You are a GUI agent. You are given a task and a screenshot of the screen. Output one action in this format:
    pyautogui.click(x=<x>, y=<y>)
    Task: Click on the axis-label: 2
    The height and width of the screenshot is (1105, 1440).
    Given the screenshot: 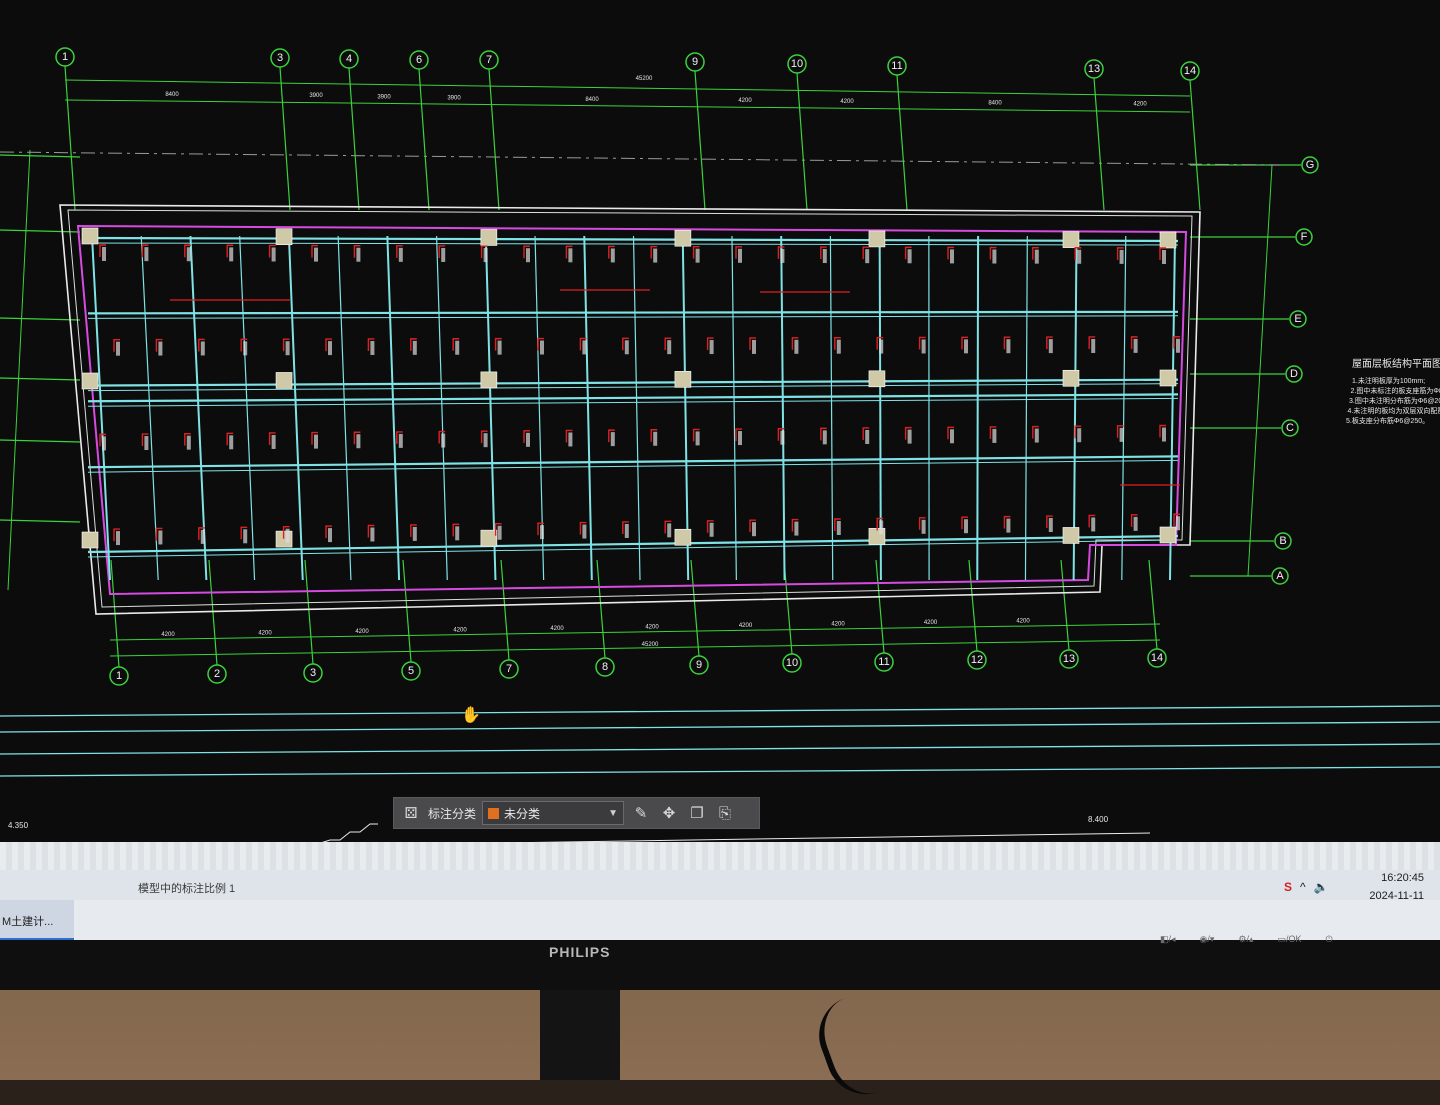 What is the action you would take?
    pyautogui.click(x=217, y=674)
    